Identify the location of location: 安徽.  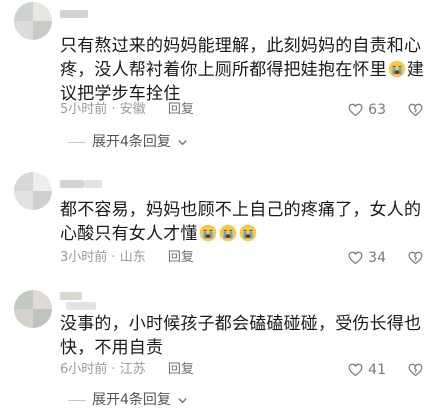
(132, 109).